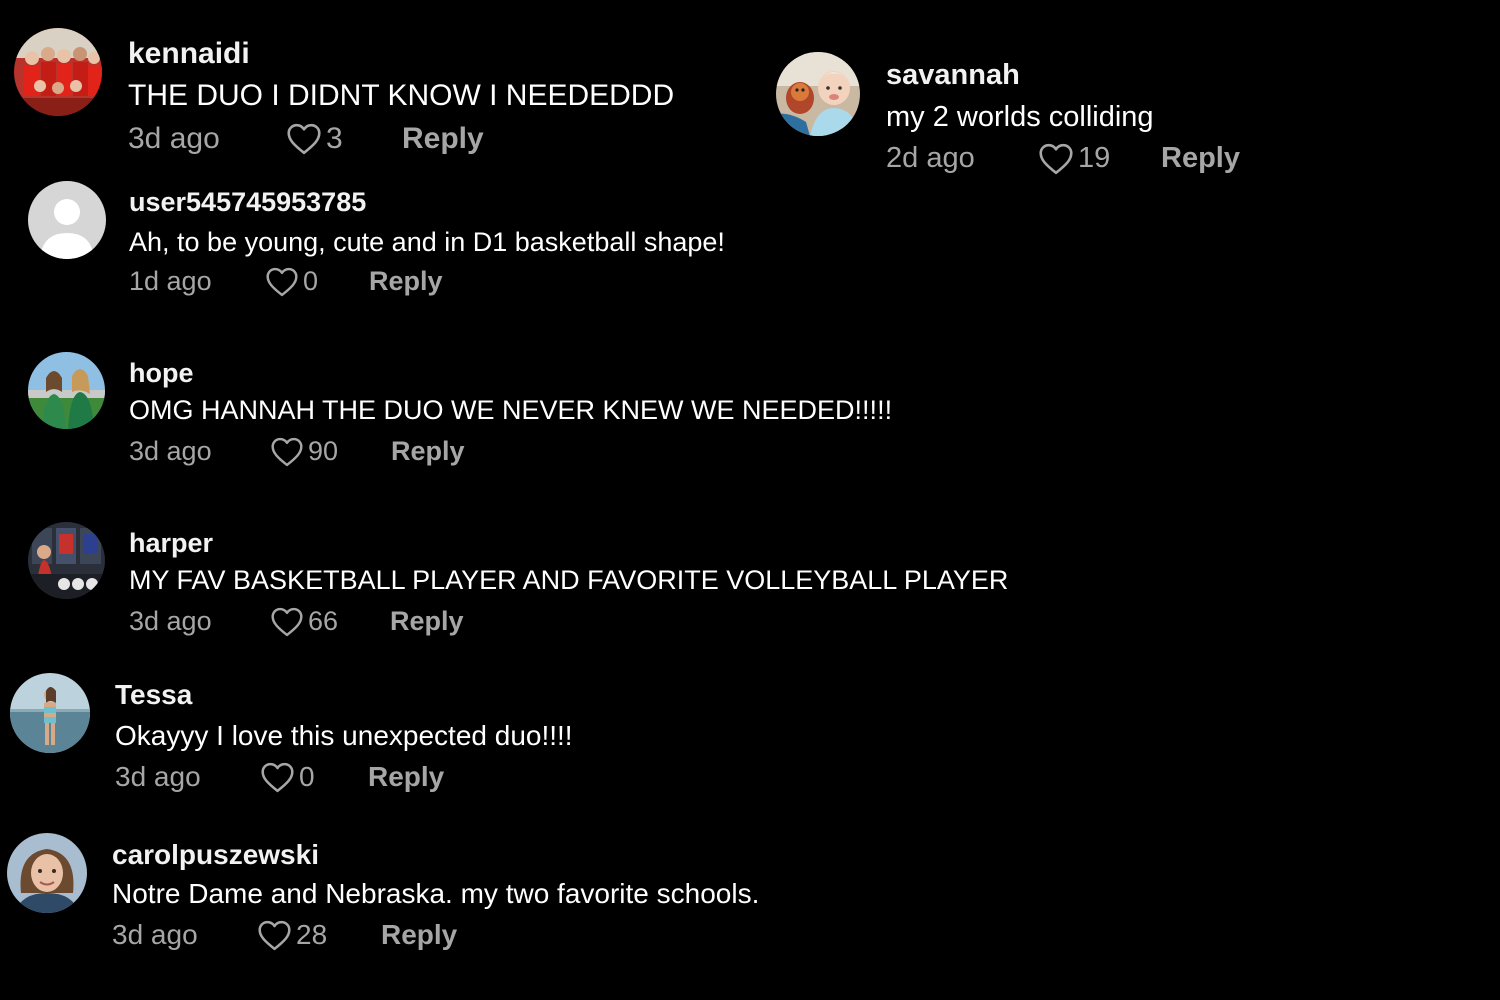 This screenshot has width=1500, height=1000. What do you see at coordinates (568, 621) in the screenshot?
I see `comment-meta: 3d ago 66 Reply` at bounding box center [568, 621].